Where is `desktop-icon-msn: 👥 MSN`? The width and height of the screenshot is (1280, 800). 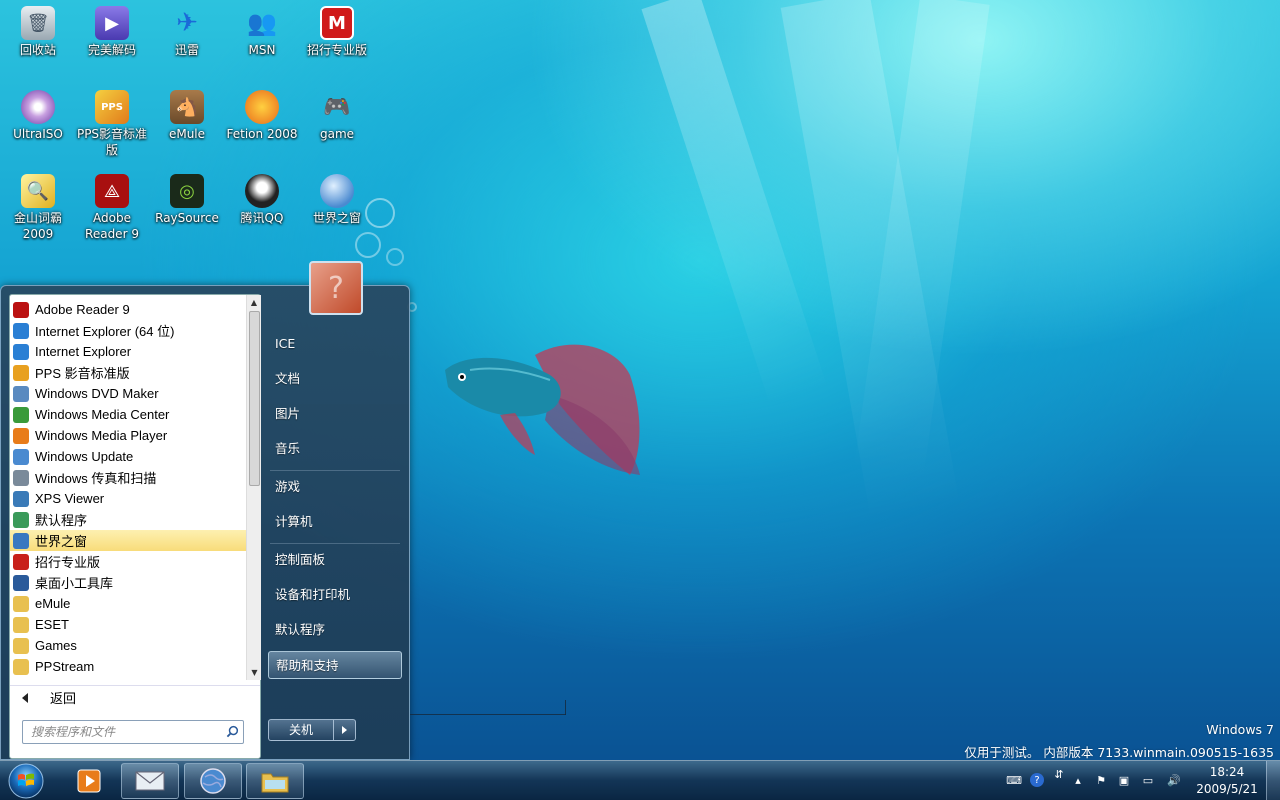 desktop-icon-msn: 👥 MSN is located at coordinates (262, 30).